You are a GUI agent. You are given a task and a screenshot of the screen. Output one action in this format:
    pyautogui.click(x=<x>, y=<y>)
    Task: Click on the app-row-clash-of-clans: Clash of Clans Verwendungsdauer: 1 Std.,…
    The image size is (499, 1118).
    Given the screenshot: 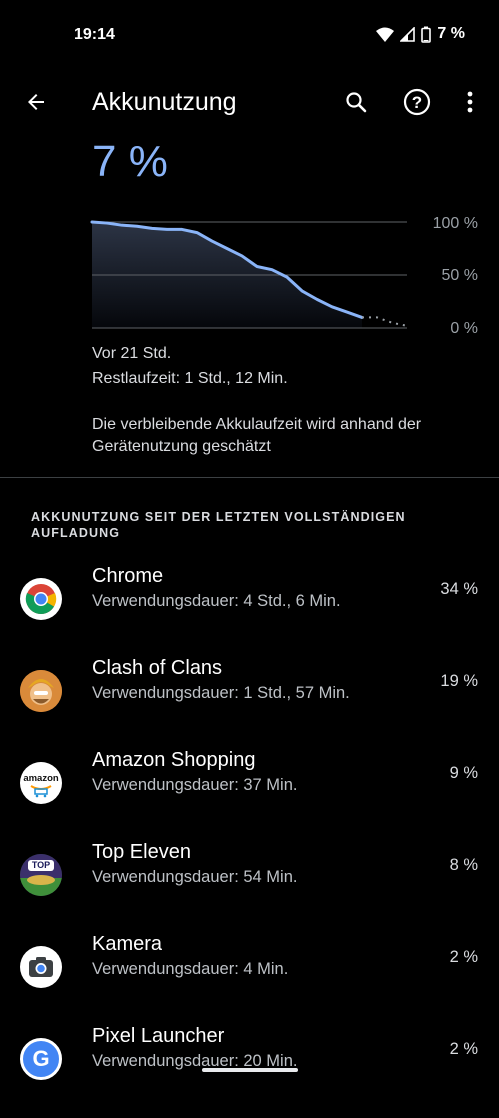 What is the action you would take?
    pyautogui.click(x=249, y=703)
    